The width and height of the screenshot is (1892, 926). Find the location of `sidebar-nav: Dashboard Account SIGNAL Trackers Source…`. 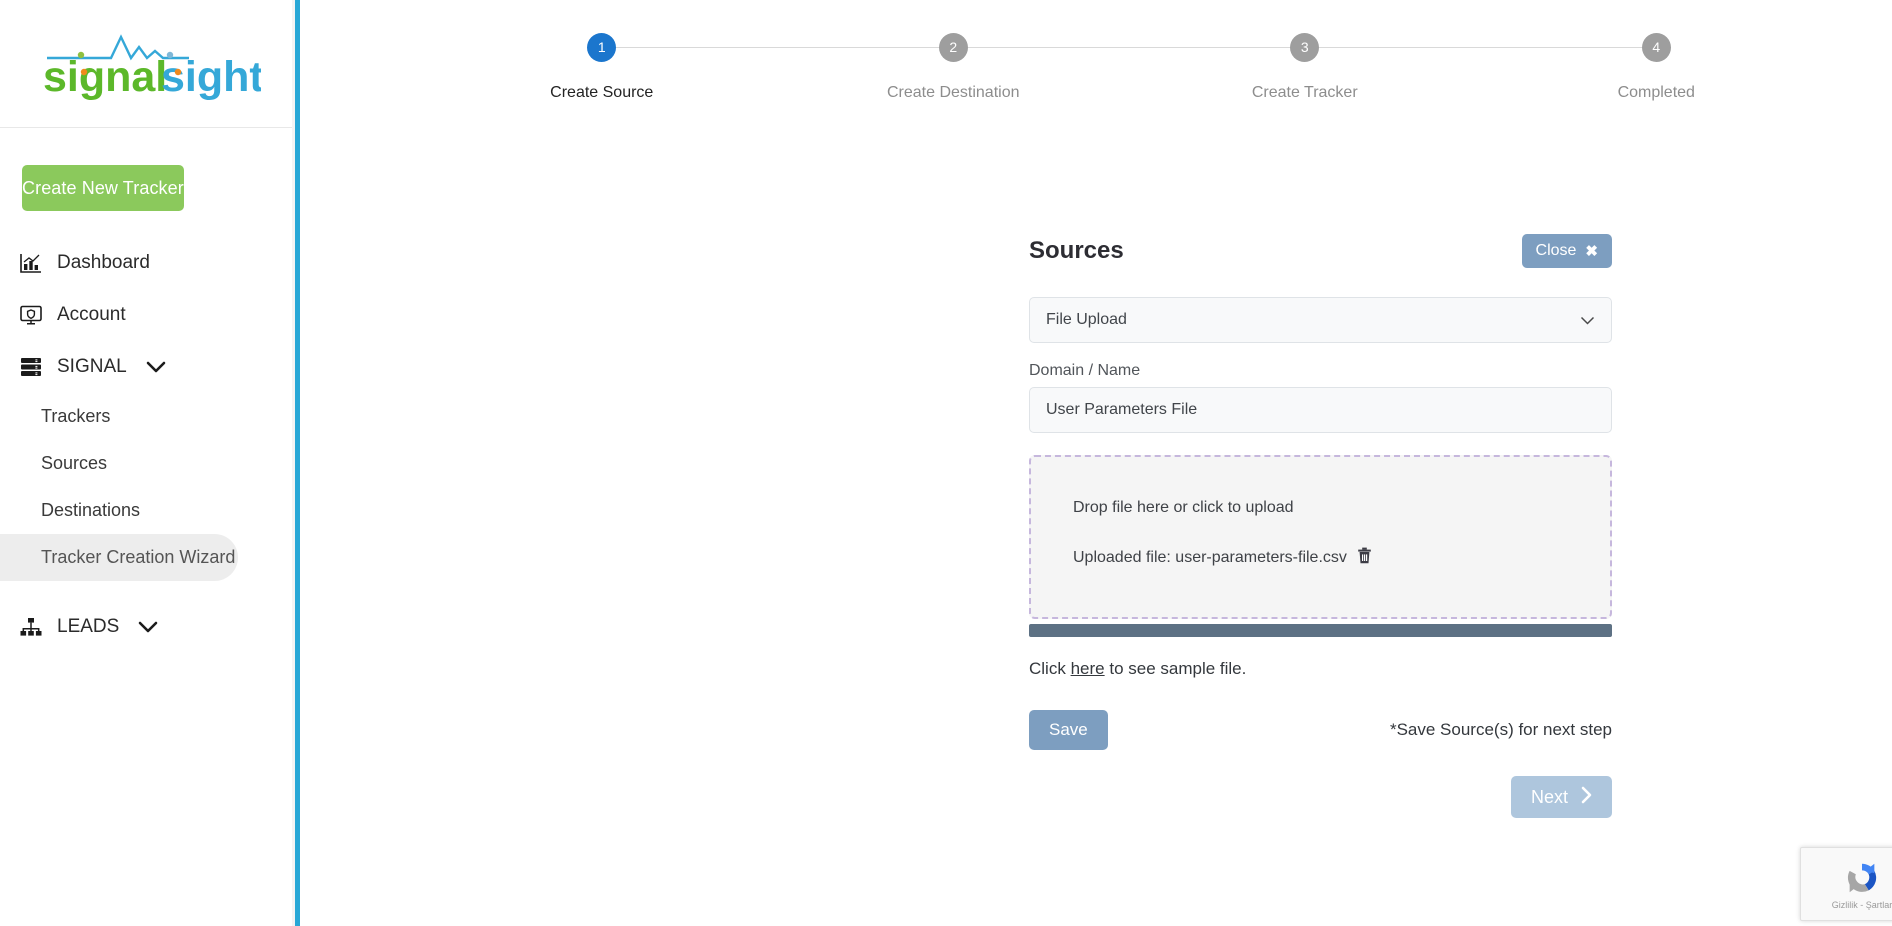

sidebar-nav: Dashboard Account SIGNAL Trackers Source… is located at coordinates (150, 445).